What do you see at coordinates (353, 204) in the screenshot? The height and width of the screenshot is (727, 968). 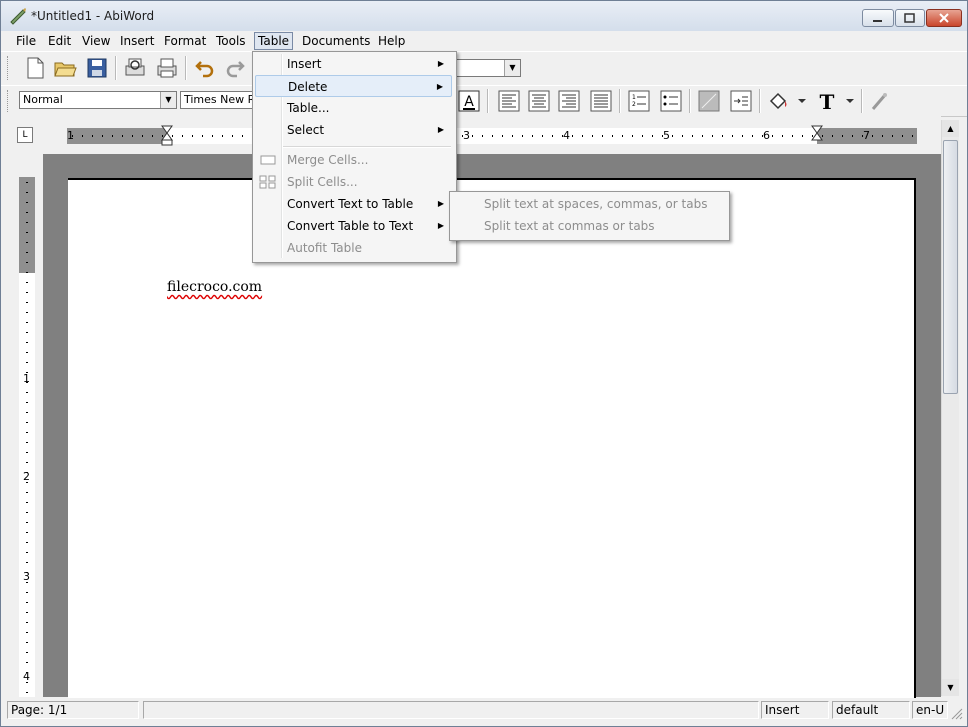 I see `table-menu-convert-text-to-table: Convert Text to Table ▶` at bounding box center [353, 204].